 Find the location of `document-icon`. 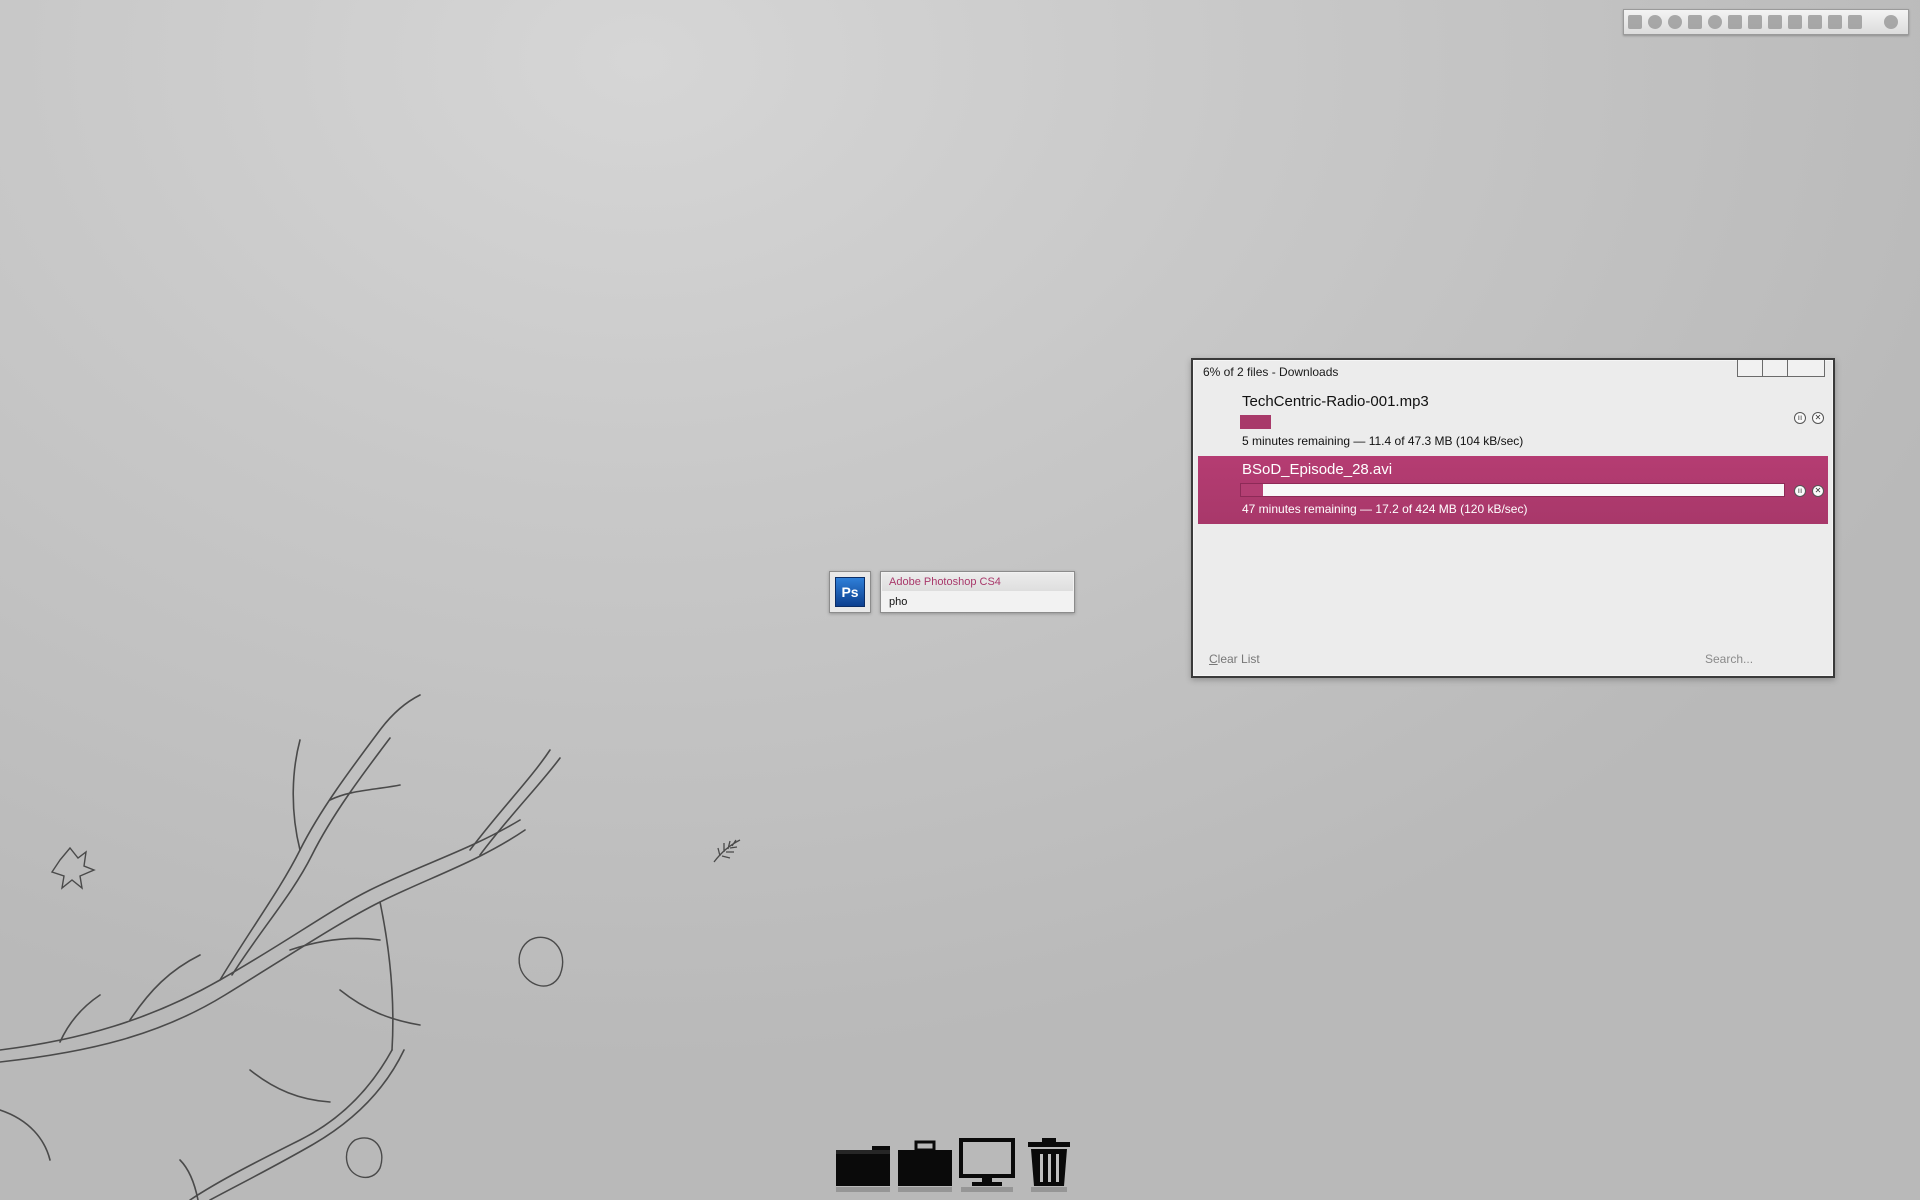

document-icon is located at coordinates (1635, 22).